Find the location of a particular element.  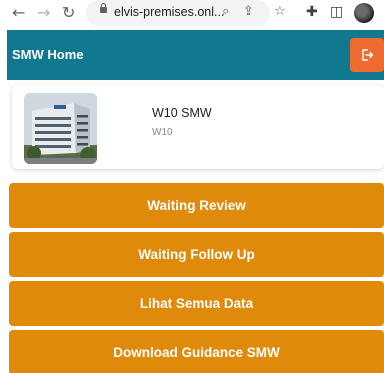

view-all-data-button: Lihat Semua Data is located at coordinates (196, 303).